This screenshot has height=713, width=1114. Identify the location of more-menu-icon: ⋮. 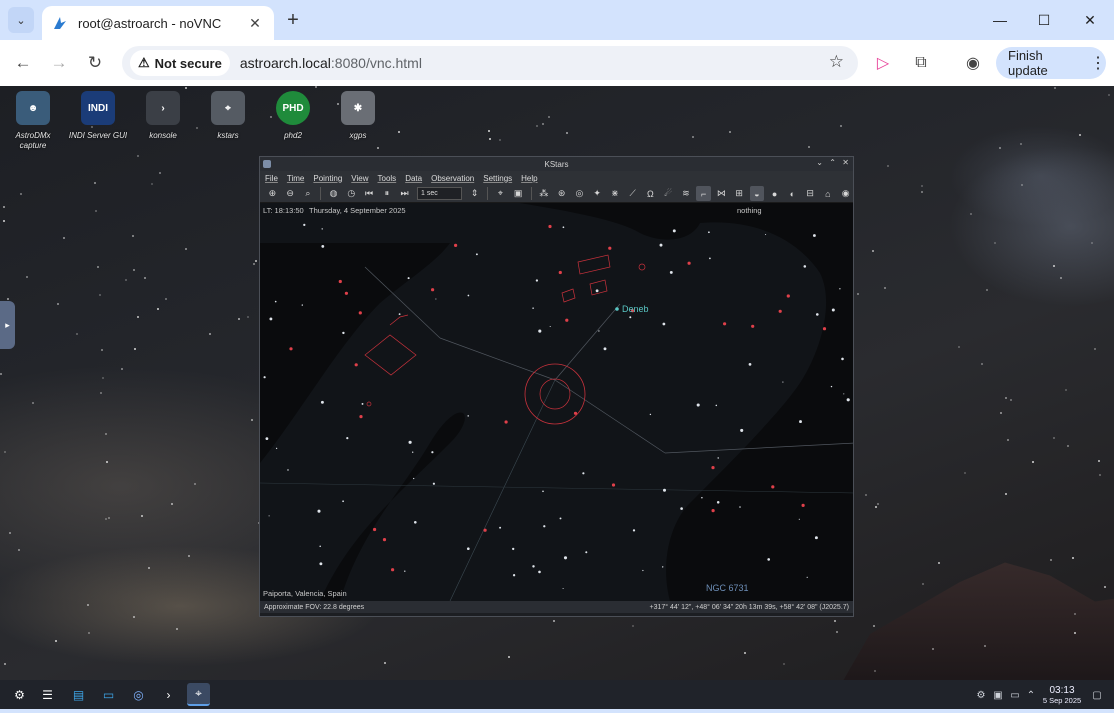
(1098, 63).